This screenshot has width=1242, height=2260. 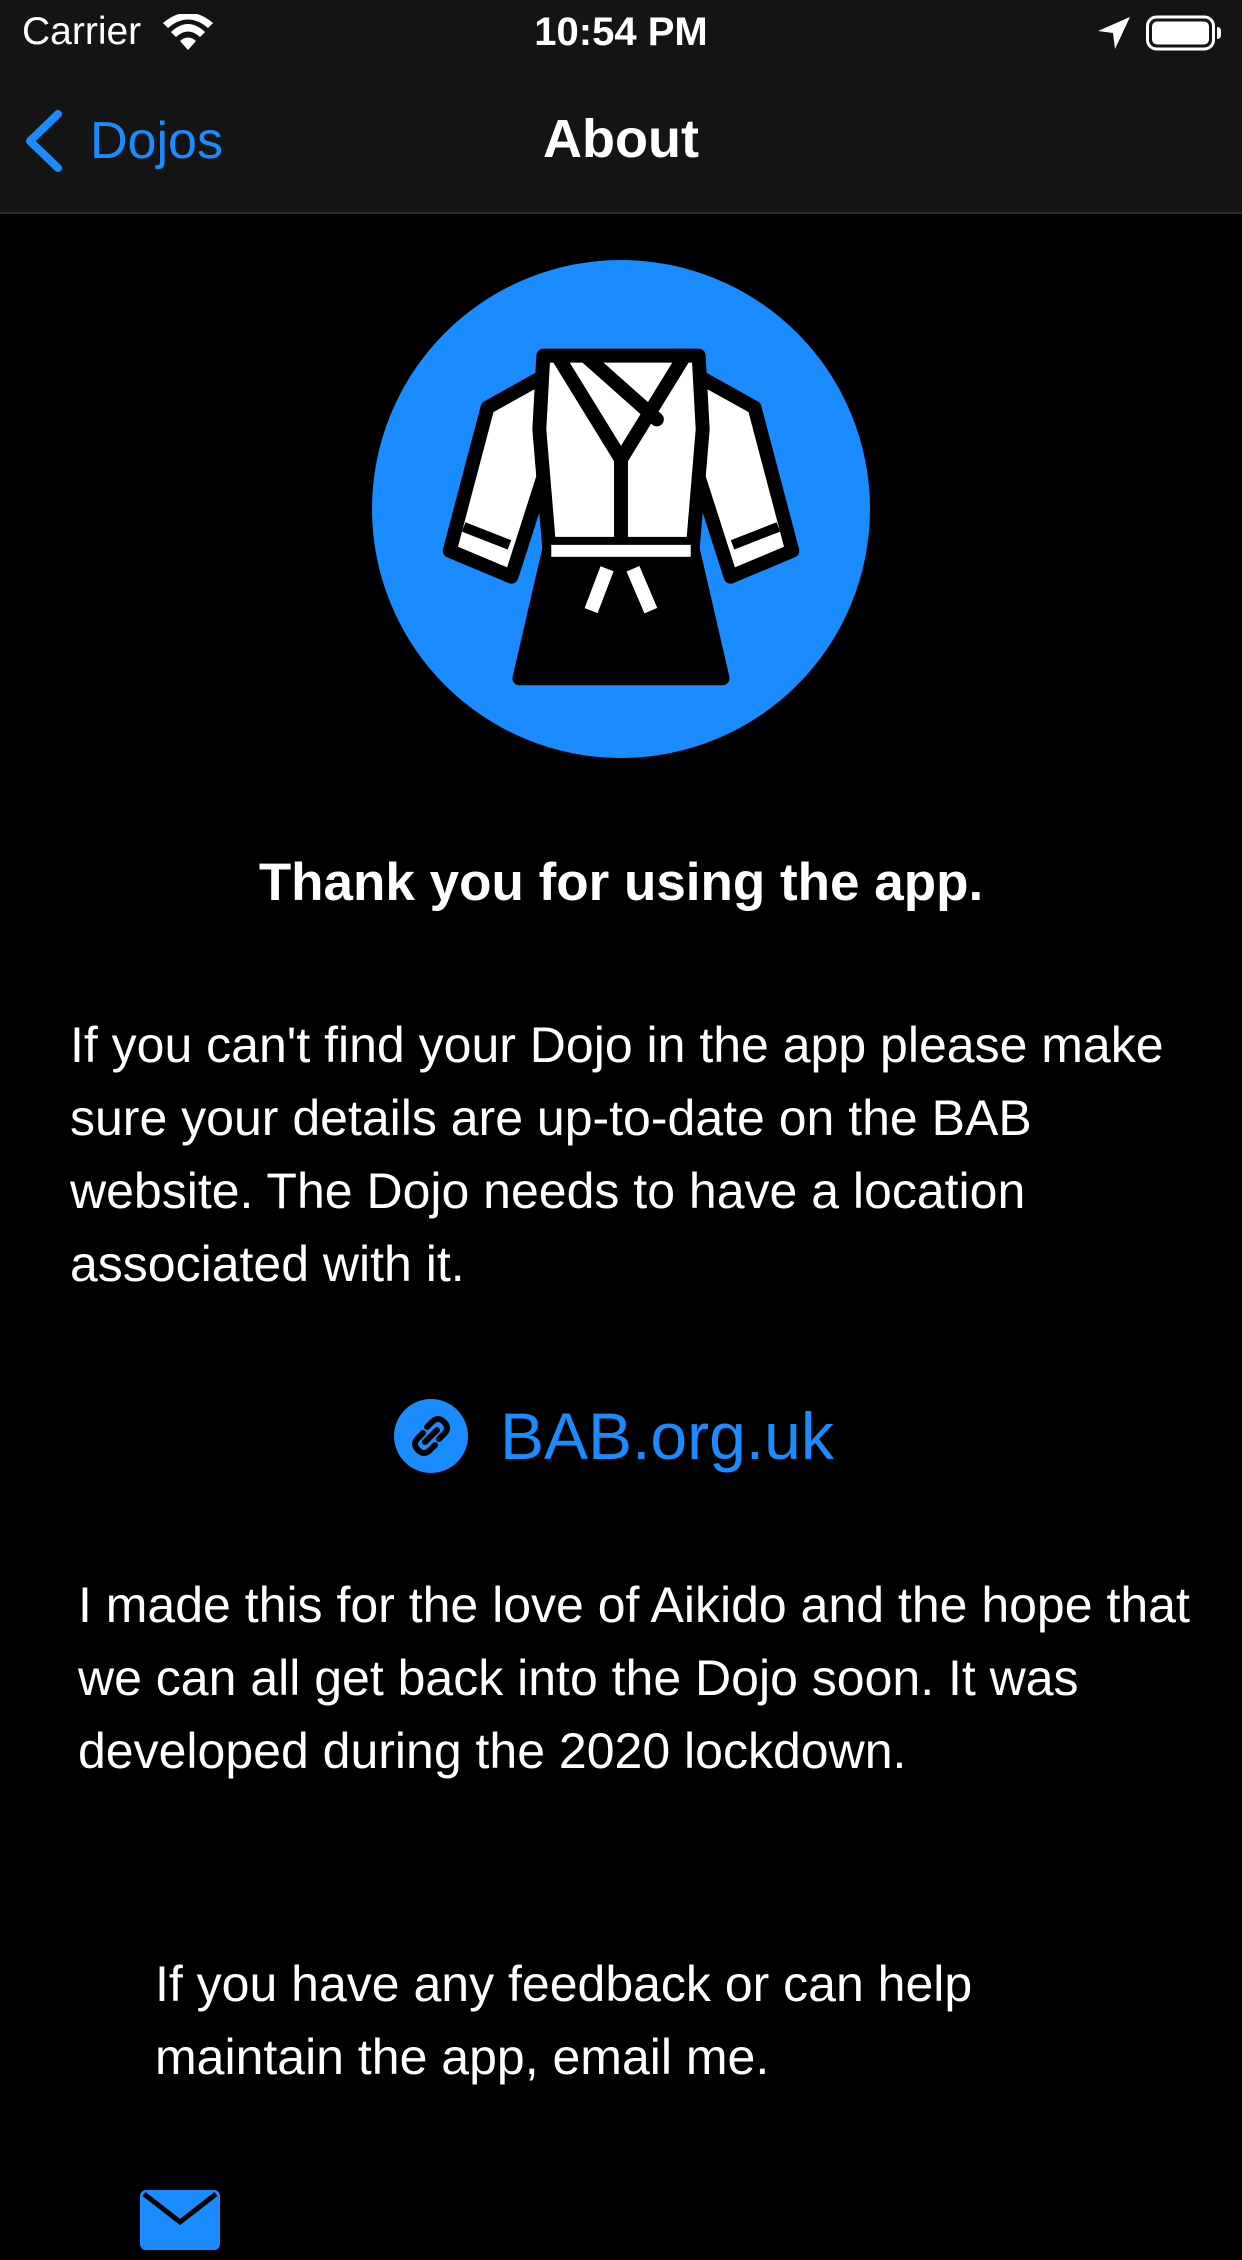 I want to click on link-icon, so click(x=431, y=1436).